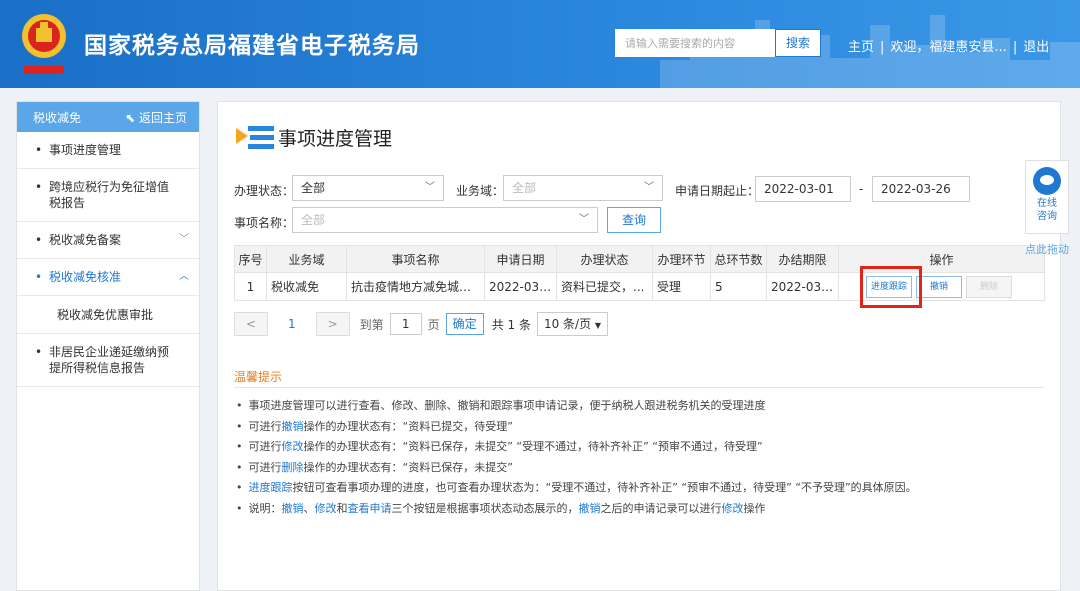 Image resolution: width=1080 pixels, height=591 pixels. What do you see at coordinates (802, 259) in the screenshot?
I see `column-header: 办结期限` at bounding box center [802, 259].